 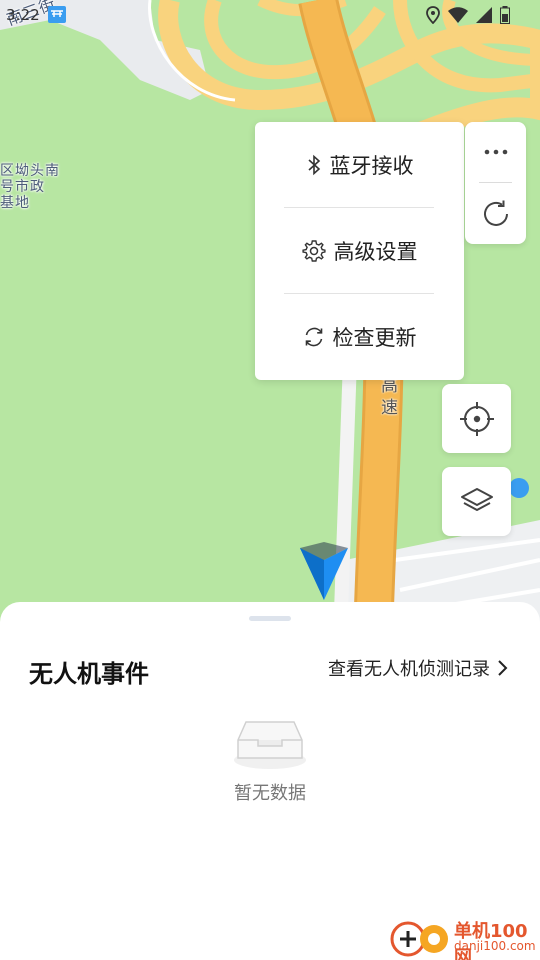 What do you see at coordinates (465, 937) in the screenshot?
I see `site-watermark: 单机100网 danji100.com` at bounding box center [465, 937].